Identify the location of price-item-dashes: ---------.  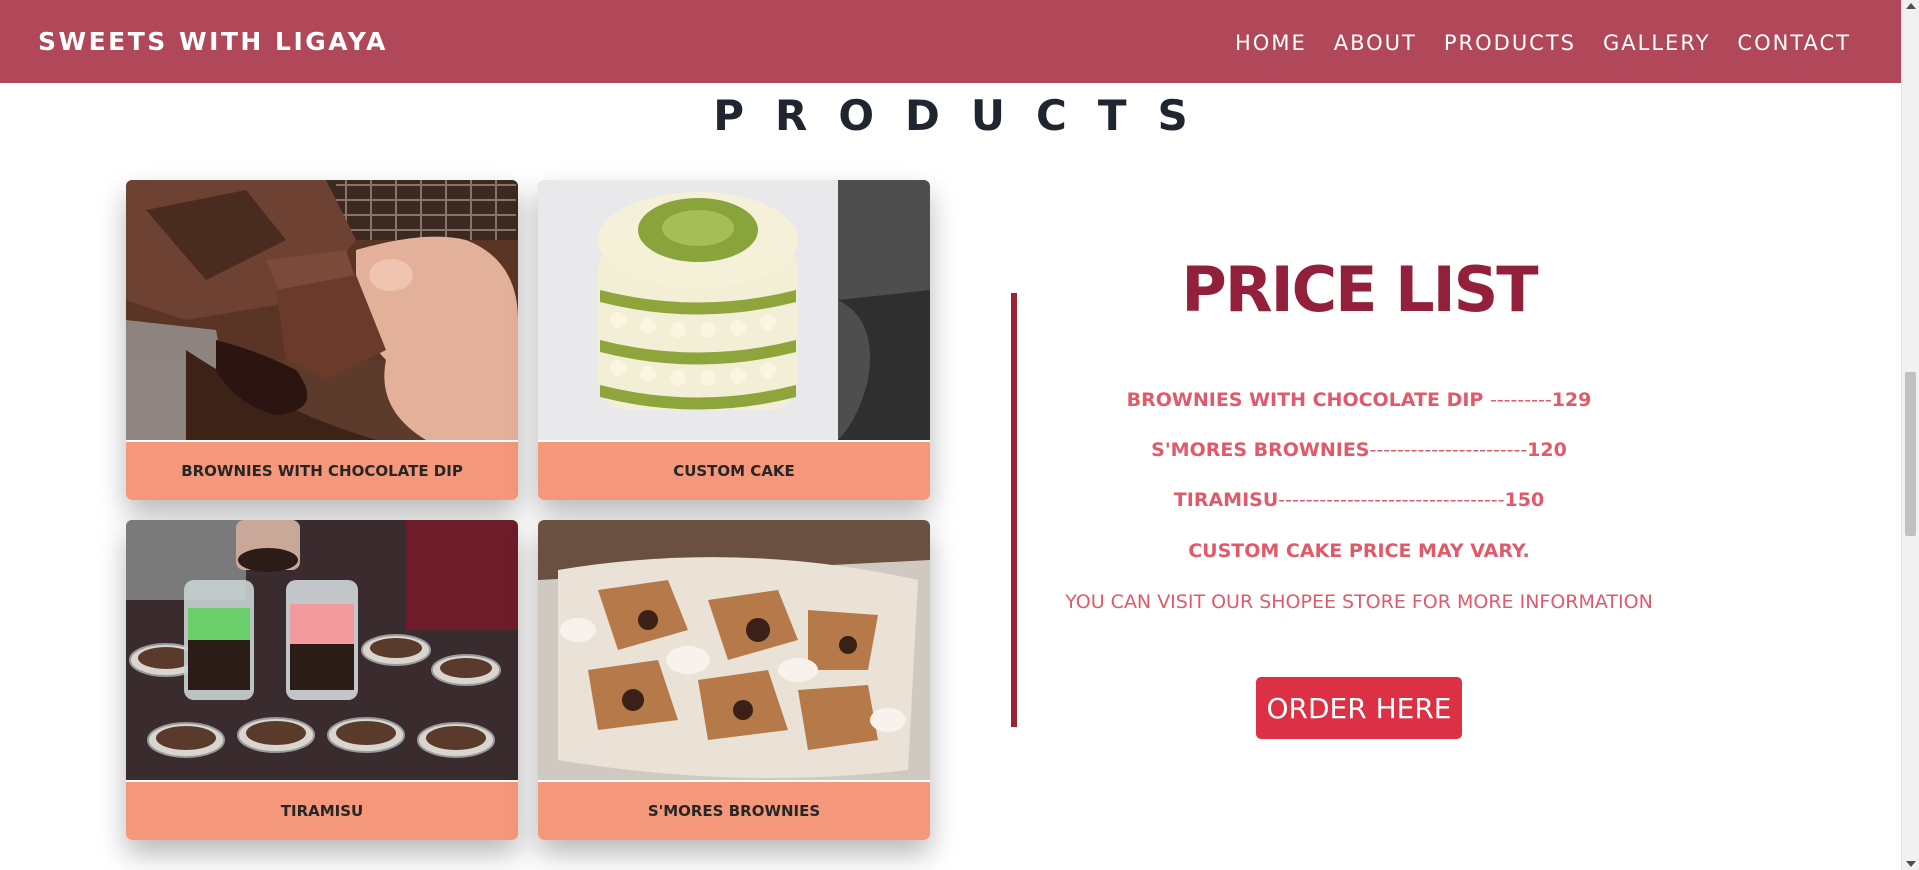
(1520, 400).